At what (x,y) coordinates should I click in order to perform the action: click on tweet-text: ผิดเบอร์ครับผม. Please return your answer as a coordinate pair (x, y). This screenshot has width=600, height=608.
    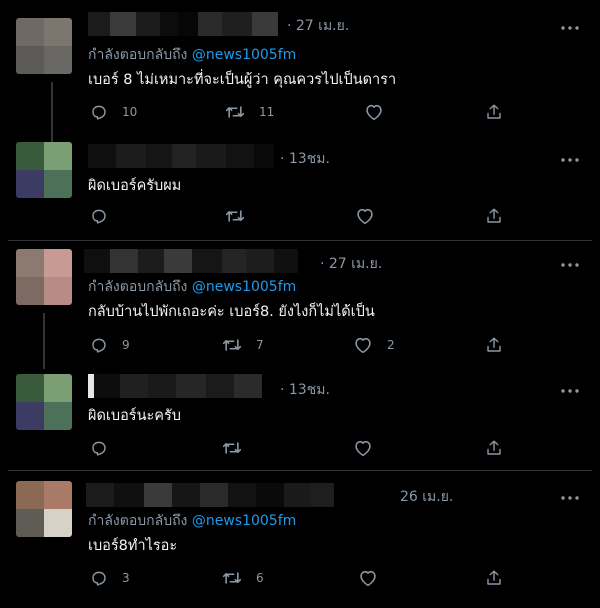
    Looking at the image, I should click on (135, 186).